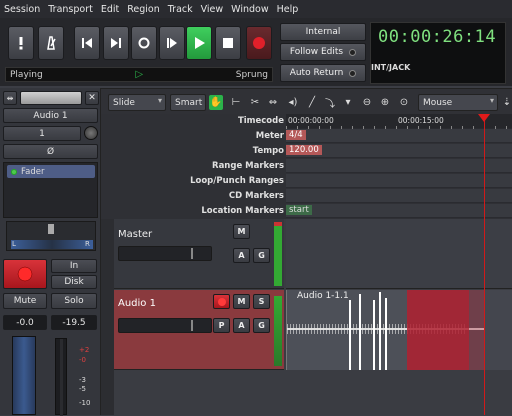 Image resolution: width=512 pixels, height=416 pixels. Describe the element at coordinates (304, 150) in the screenshot. I see `tempo-marker: 120.00` at that location.